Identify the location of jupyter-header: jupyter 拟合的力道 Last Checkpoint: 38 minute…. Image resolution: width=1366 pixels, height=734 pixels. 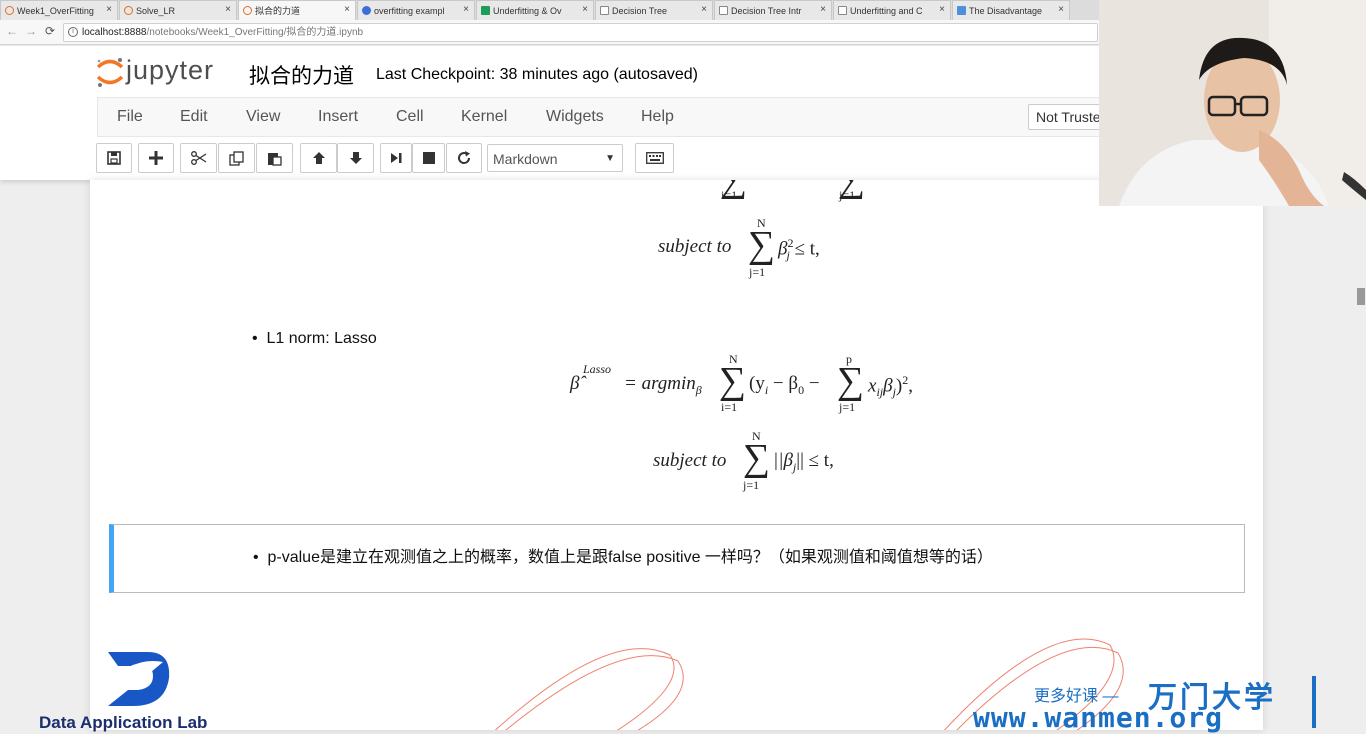
(559, 113).